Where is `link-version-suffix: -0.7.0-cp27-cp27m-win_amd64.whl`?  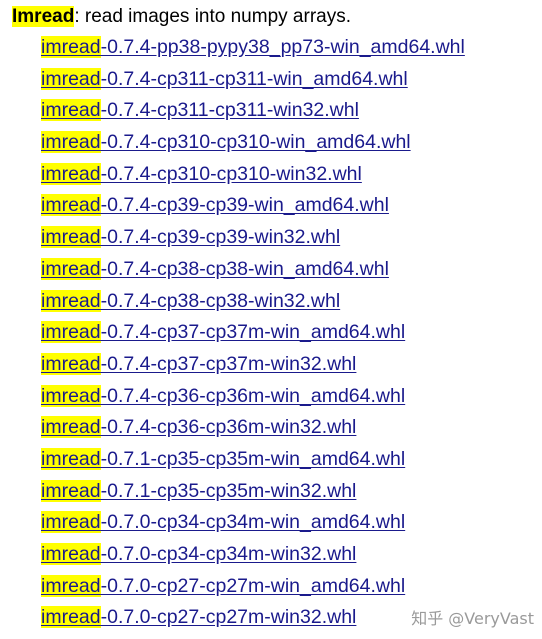 link-version-suffix: -0.7.0-cp27-cp27m-win_amd64.whl is located at coordinates (253, 585).